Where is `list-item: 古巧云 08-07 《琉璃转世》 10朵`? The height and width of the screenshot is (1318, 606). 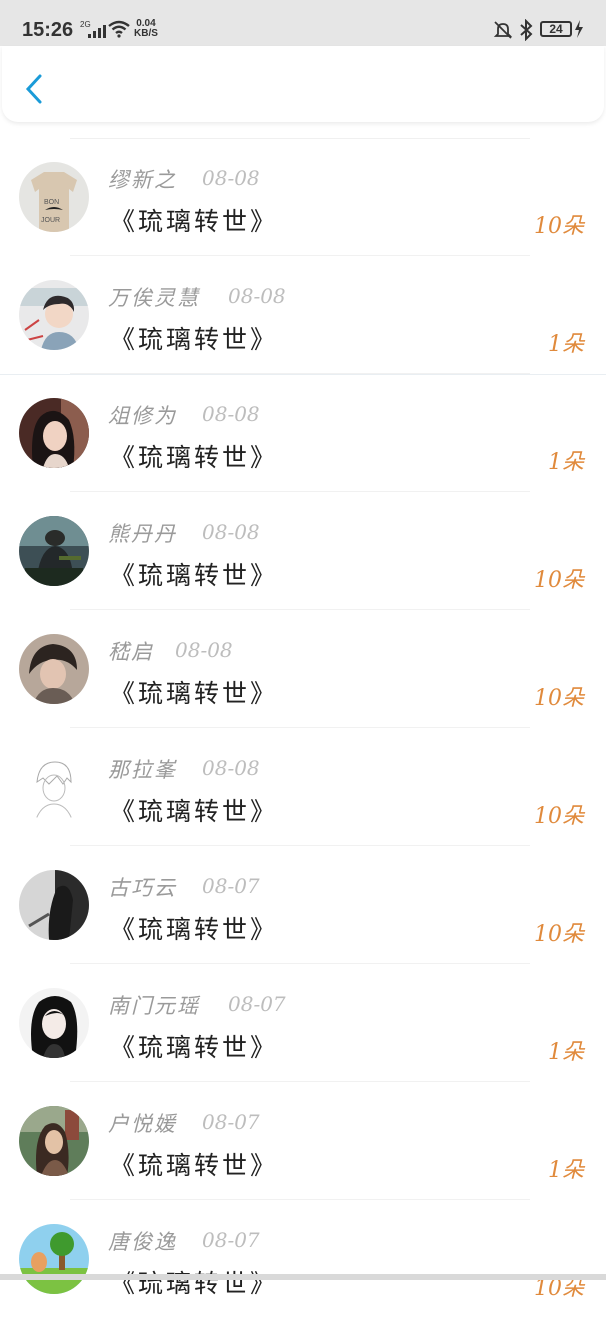
list-item: 古巧云 08-07 《琉璃转世》 10朵 is located at coordinates (303, 905).